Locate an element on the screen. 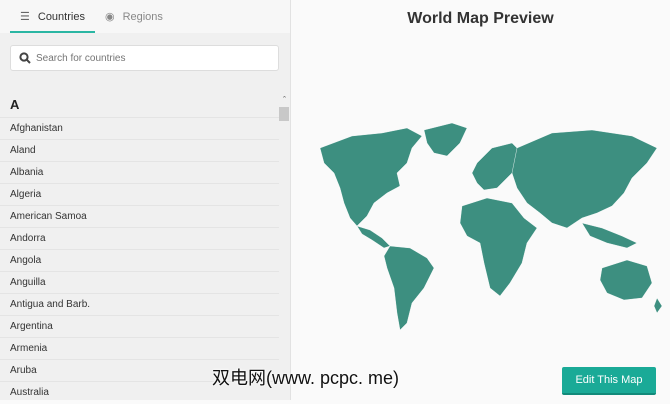  country-item: American Samoa is located at coordinates (139, 216).